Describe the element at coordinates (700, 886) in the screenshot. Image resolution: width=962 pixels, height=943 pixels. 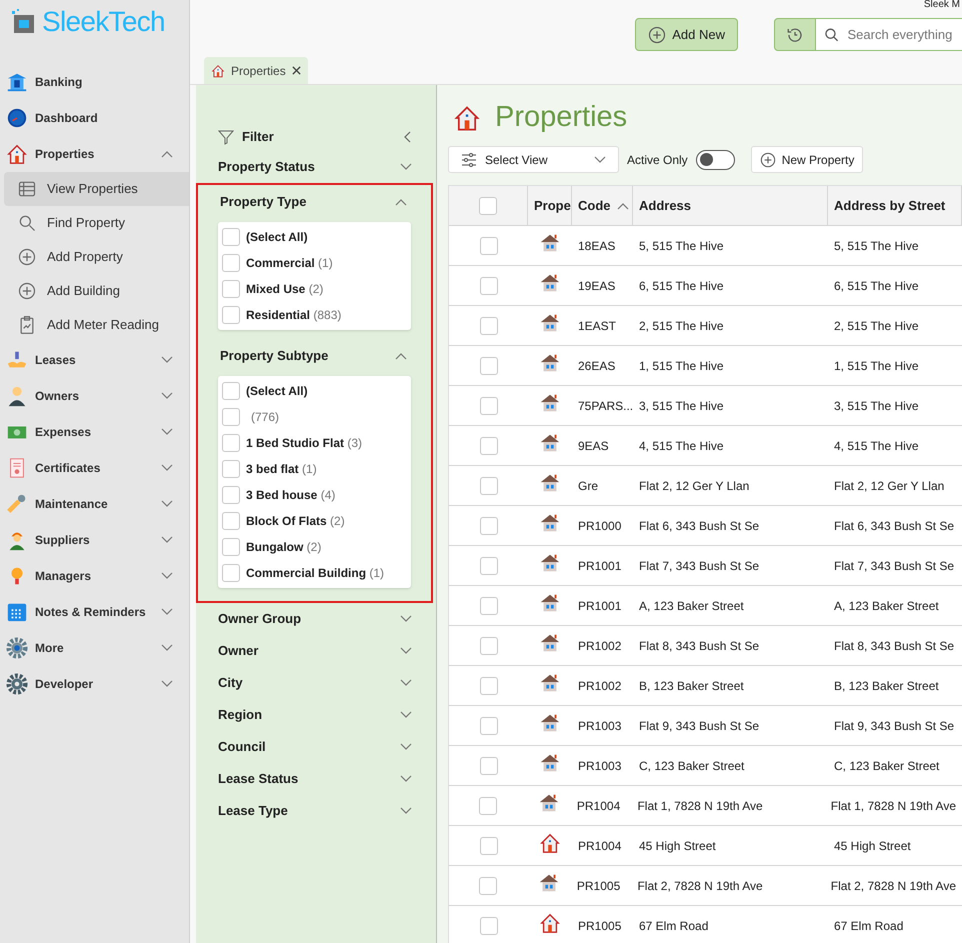
I see `table-cell-text: Flat 2, 7828 N 19th Ave` at that location.